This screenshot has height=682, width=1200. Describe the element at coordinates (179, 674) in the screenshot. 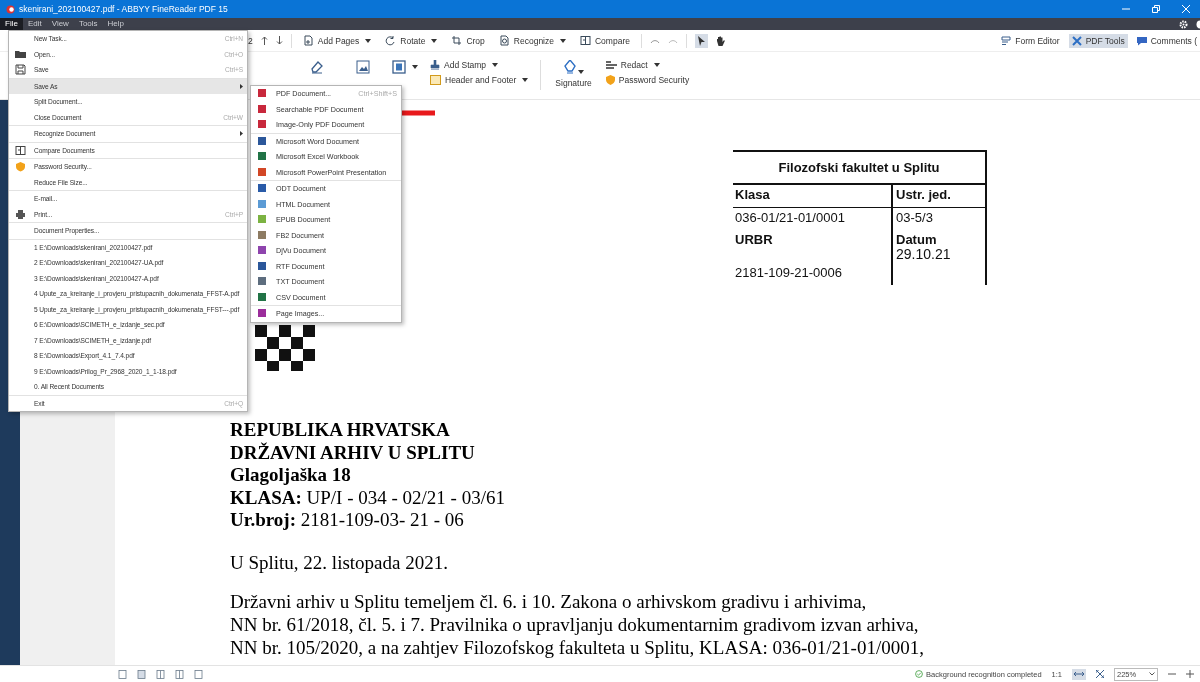

I see `spread-icon` at that location.